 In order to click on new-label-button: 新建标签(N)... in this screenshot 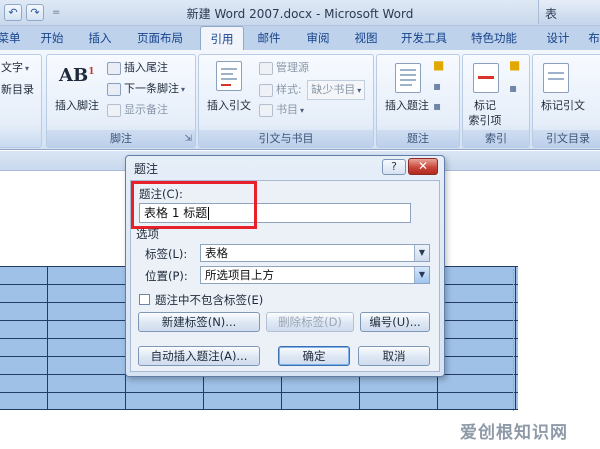, I will do `click(199, 322)`.